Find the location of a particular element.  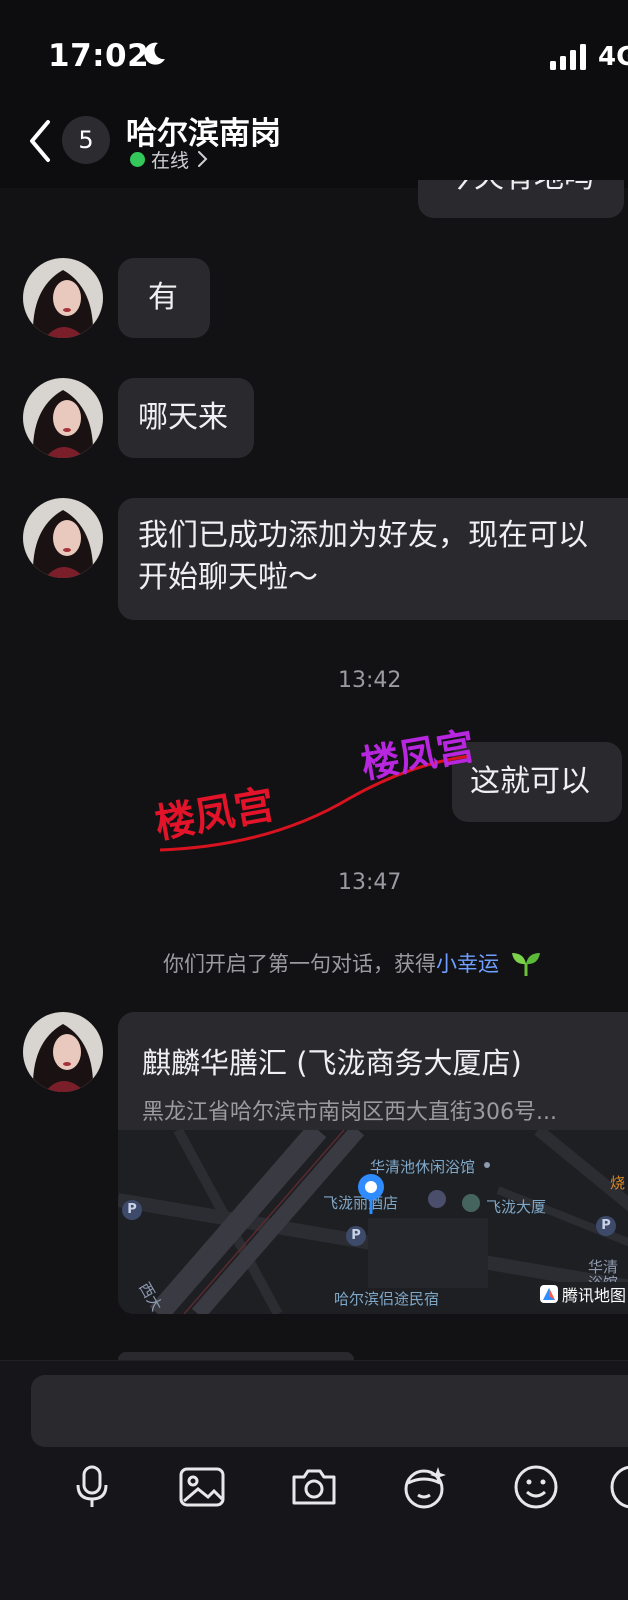

sprout-icon is located at coordinates (525, 964).